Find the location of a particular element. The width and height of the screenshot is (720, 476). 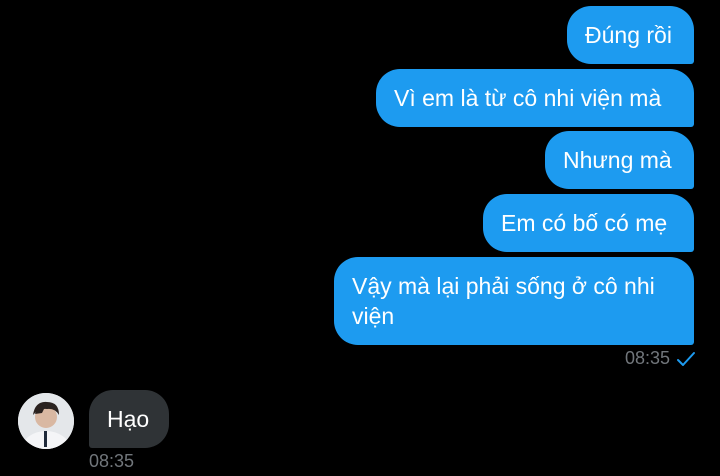

message-meta-outgoing: 08:35 is located at coordinates (660, 358).